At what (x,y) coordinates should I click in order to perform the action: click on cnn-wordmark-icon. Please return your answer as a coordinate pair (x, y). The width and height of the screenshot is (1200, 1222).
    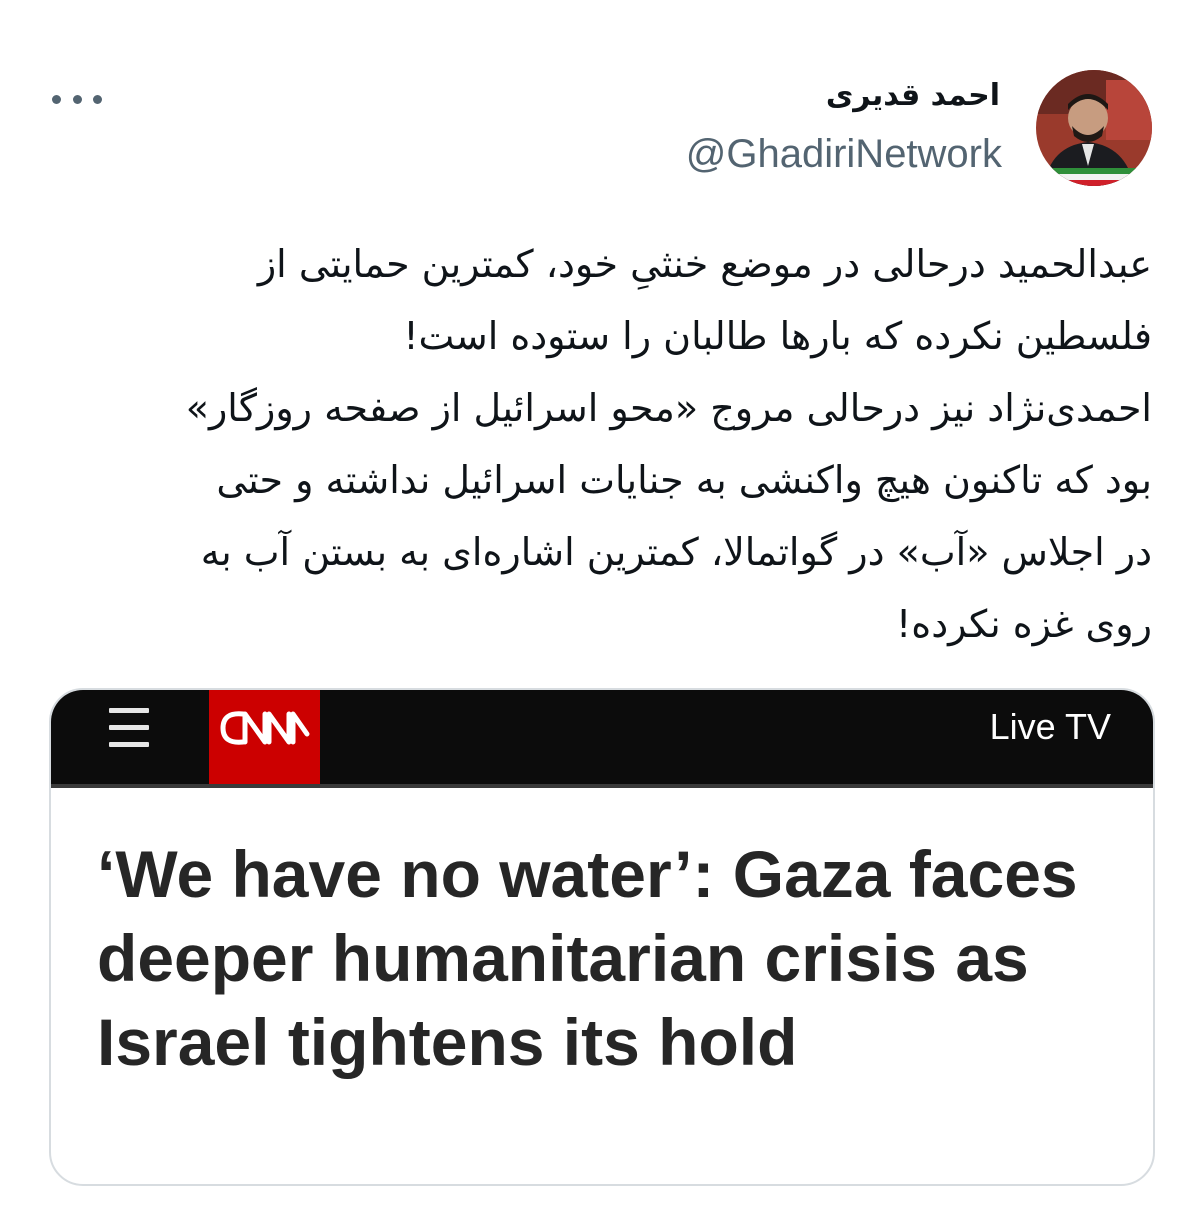
    Looking at the image, I should click on (265, 728).